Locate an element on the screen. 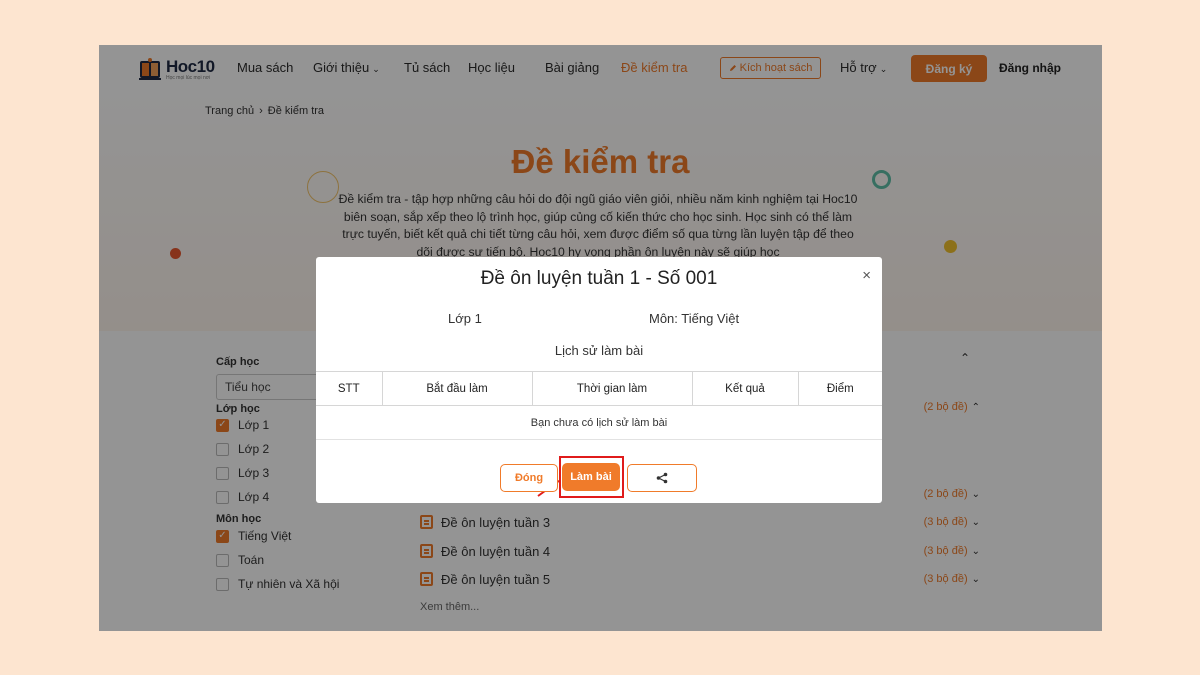 This screenshot has height=675, width=1200. annotation-highlight-box is located at coordinates (591, 477).